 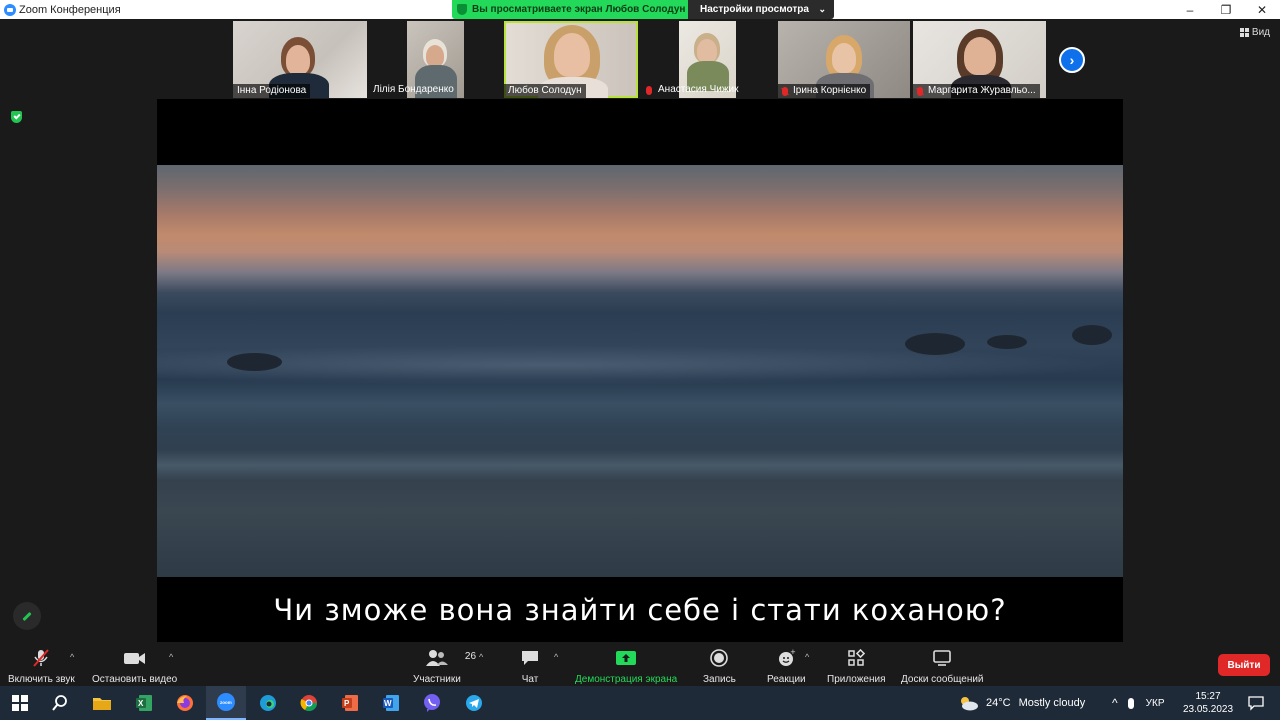 I want to click on weather-widget: 24°C Mostly cloudy, so click(x=1021, y=703).